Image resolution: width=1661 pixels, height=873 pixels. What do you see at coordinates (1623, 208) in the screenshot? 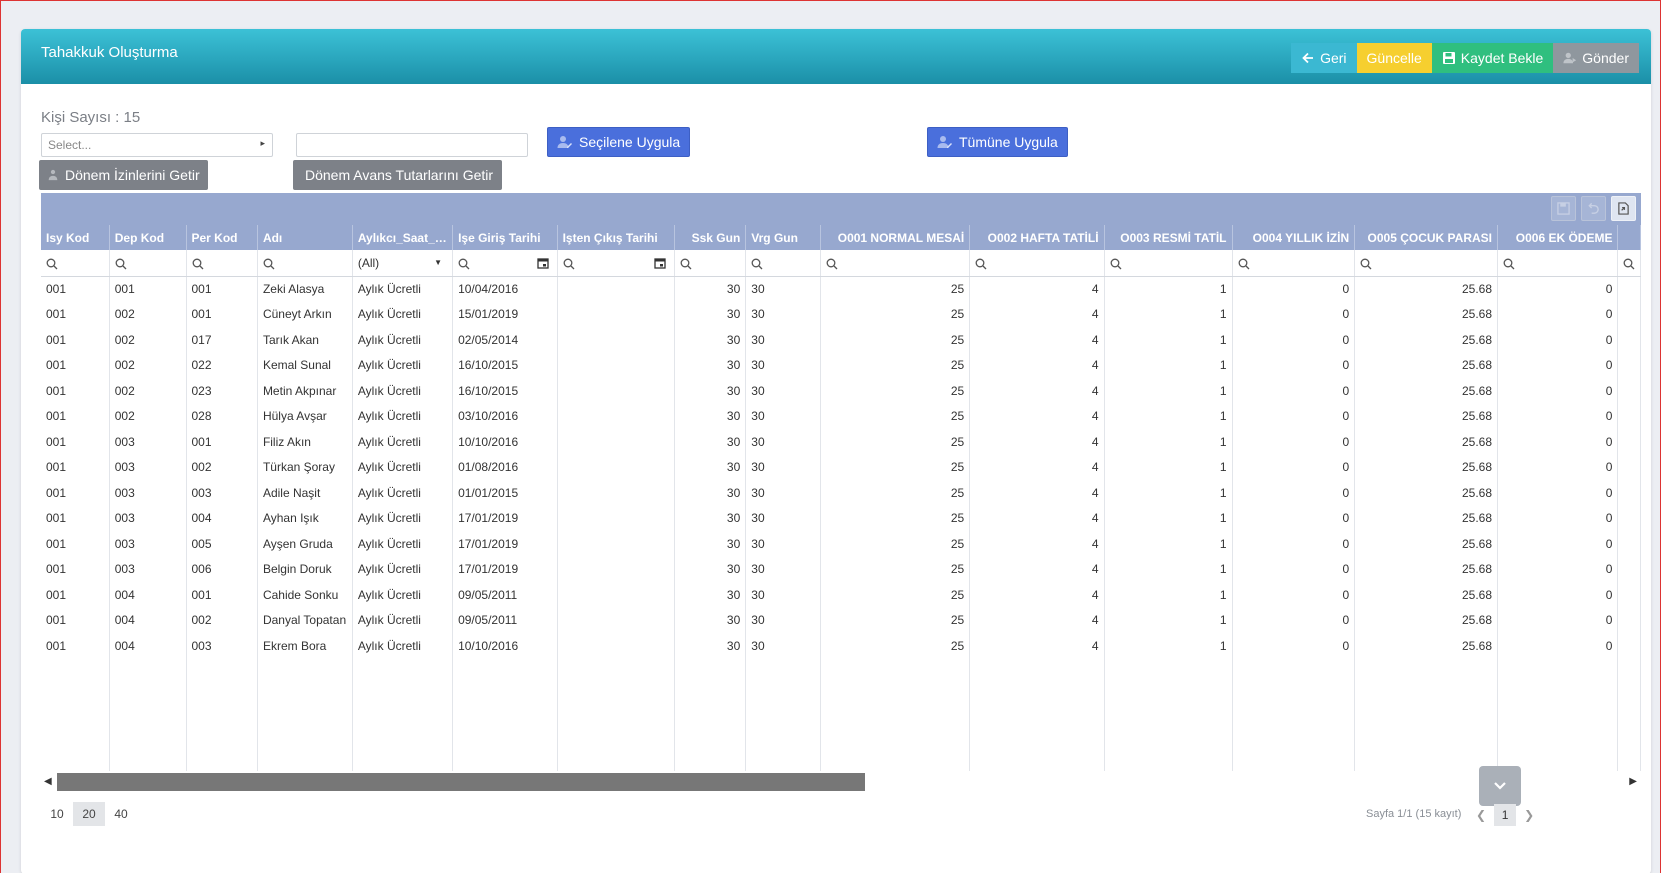
I see `export-button` at bounding box center [1623, 208].